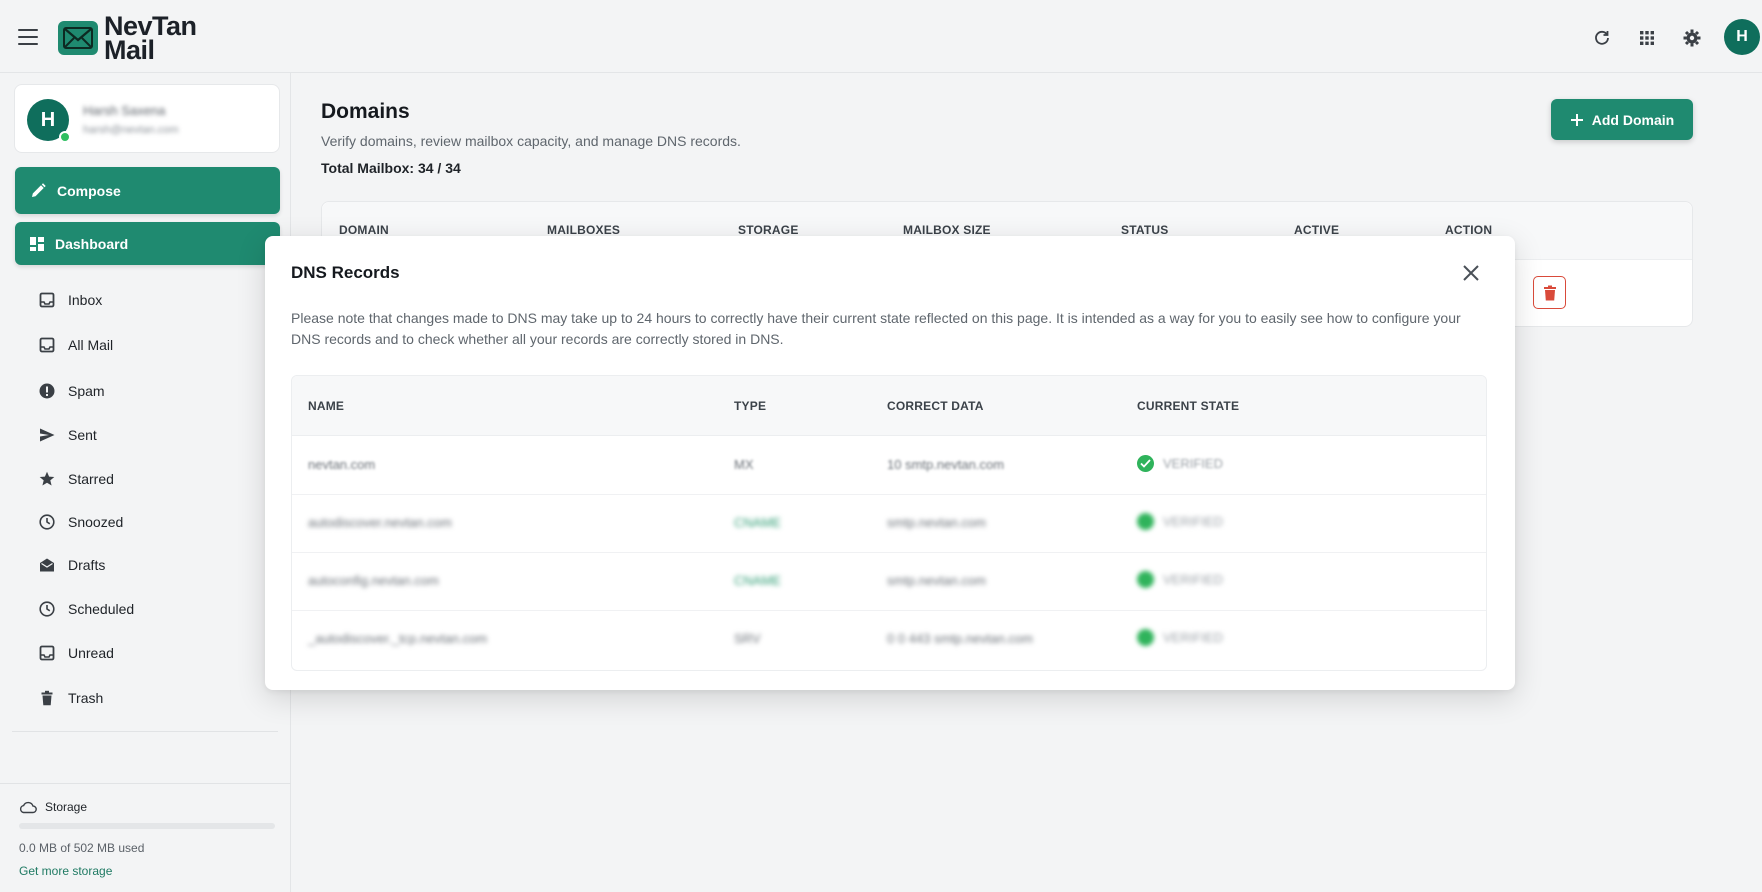  What do you see at coordinates (750, 406) in the screenshot?
I see `column-header: TYPE` at bounding box center [750, 406].